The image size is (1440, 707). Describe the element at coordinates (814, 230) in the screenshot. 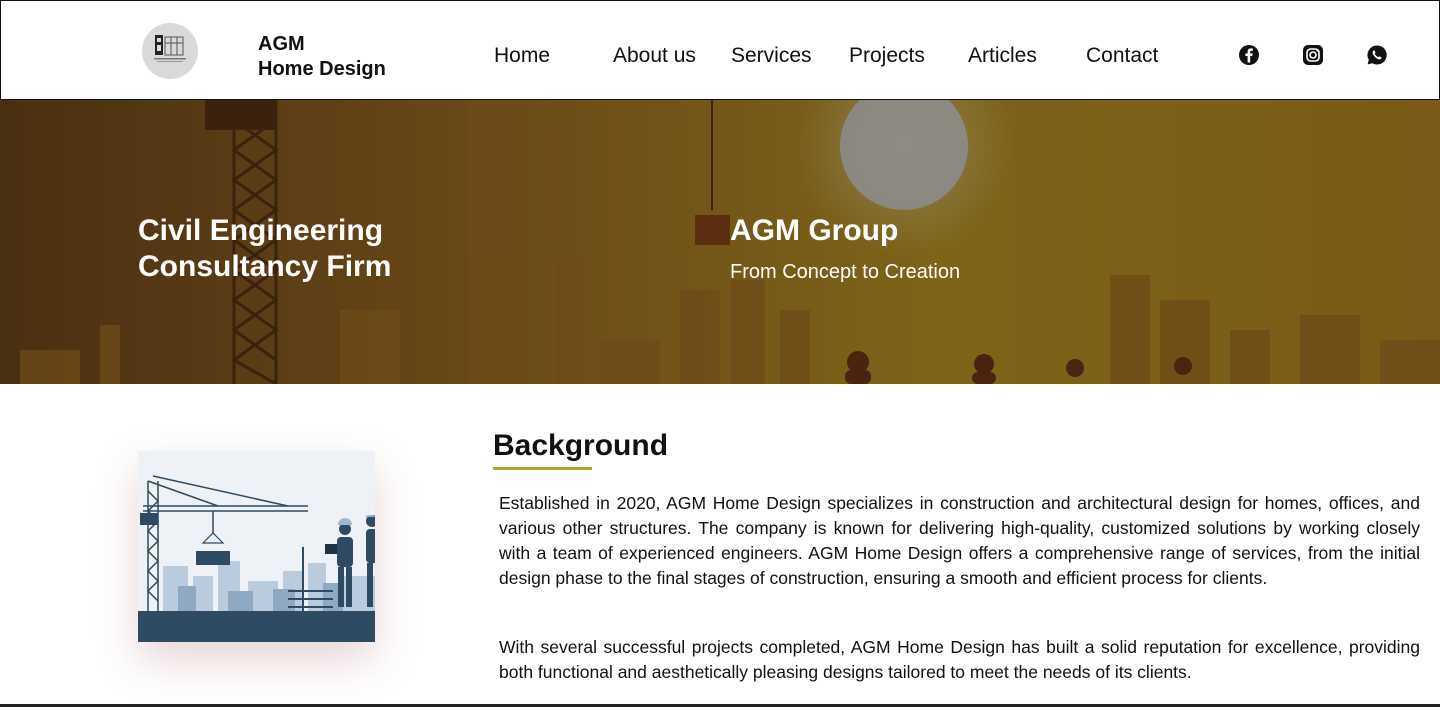

I see `hero-group-name: AGM Group` at that location.